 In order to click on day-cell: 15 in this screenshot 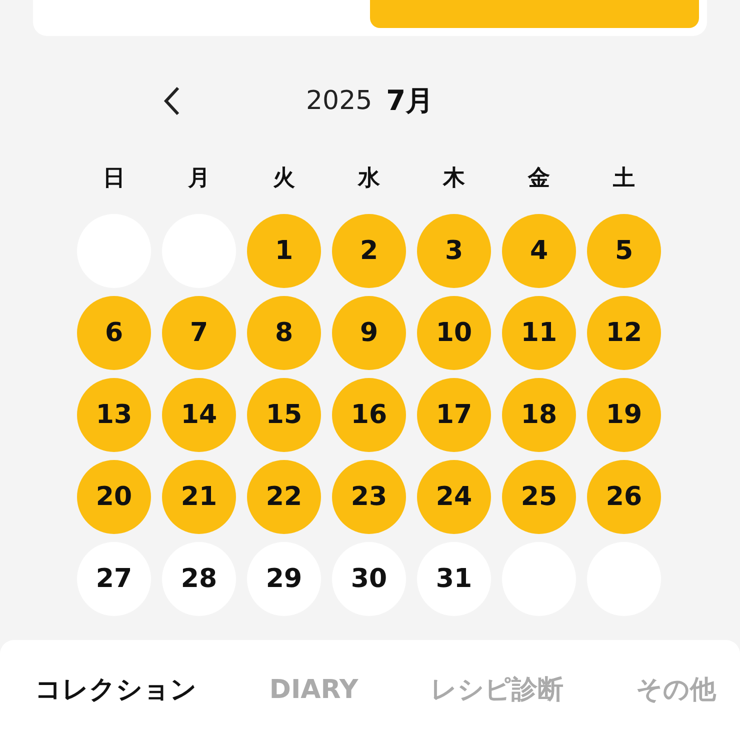, I will do `click(284, 415)`.